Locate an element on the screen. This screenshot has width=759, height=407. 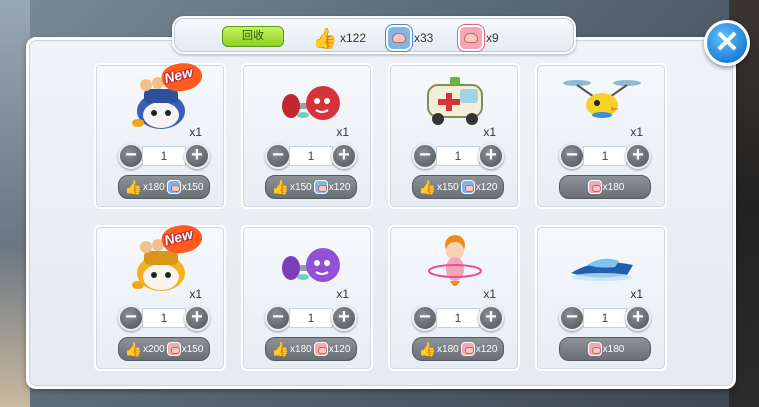
currency-bar: 回收 👍 x122 x33 x9 is located at coordinates (374, 35).